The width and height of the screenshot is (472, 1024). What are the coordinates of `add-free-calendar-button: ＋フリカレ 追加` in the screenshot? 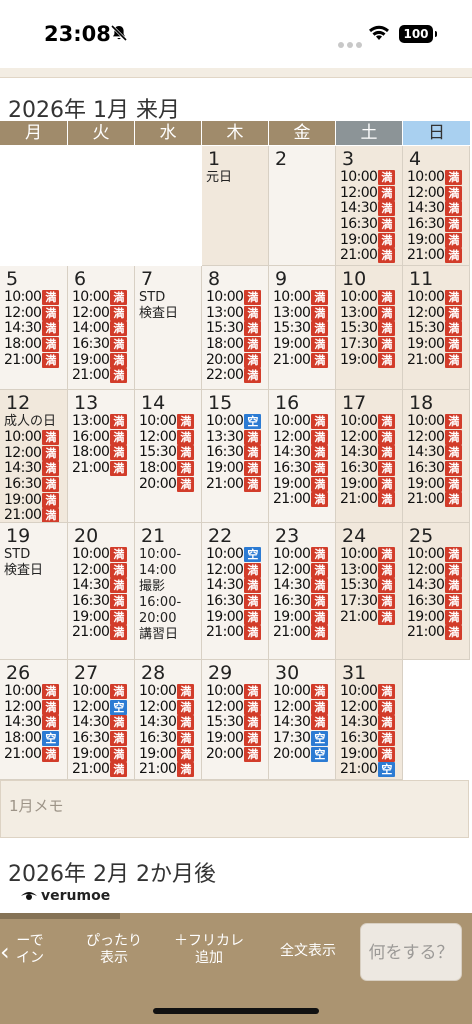 It's located at (209, 950).